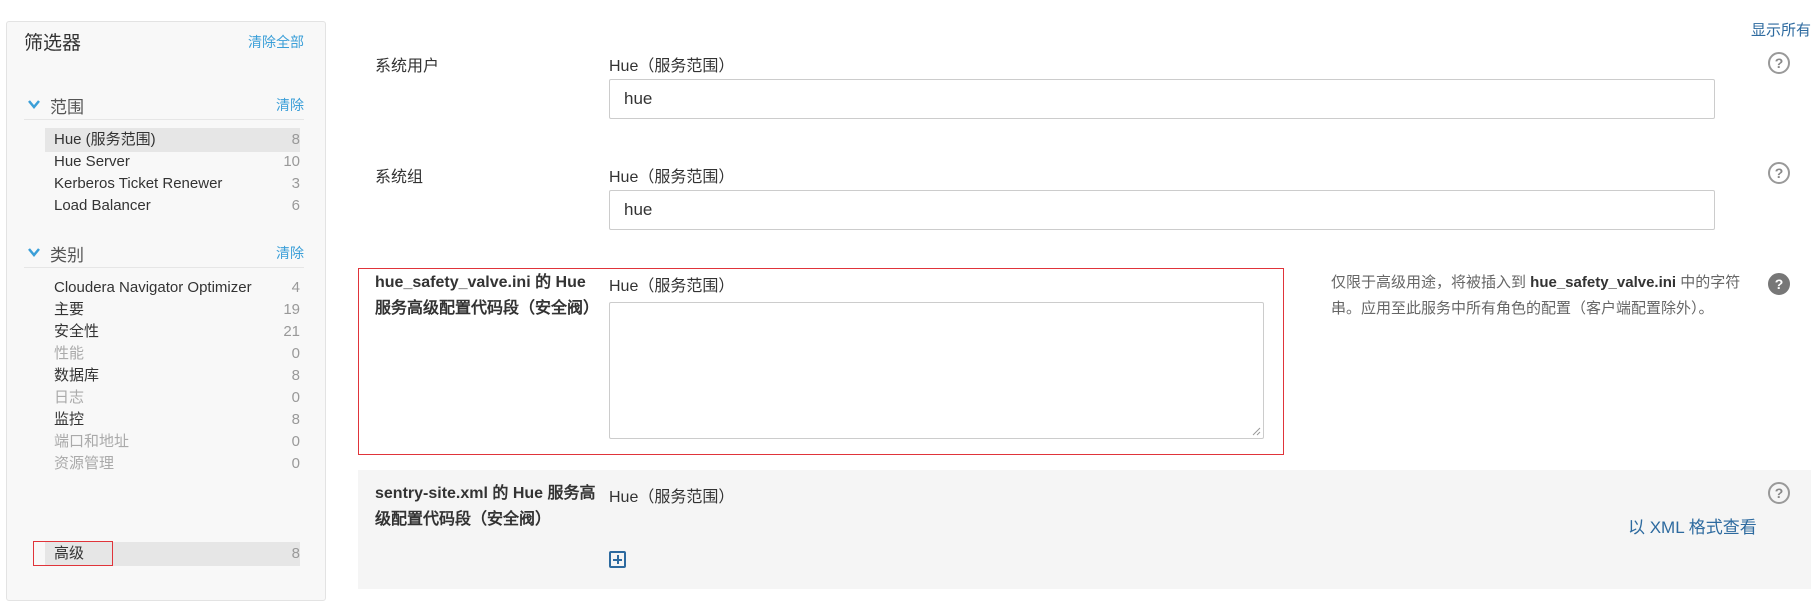  I want to click on category-item-main: 主要 19, so click(172, 310).